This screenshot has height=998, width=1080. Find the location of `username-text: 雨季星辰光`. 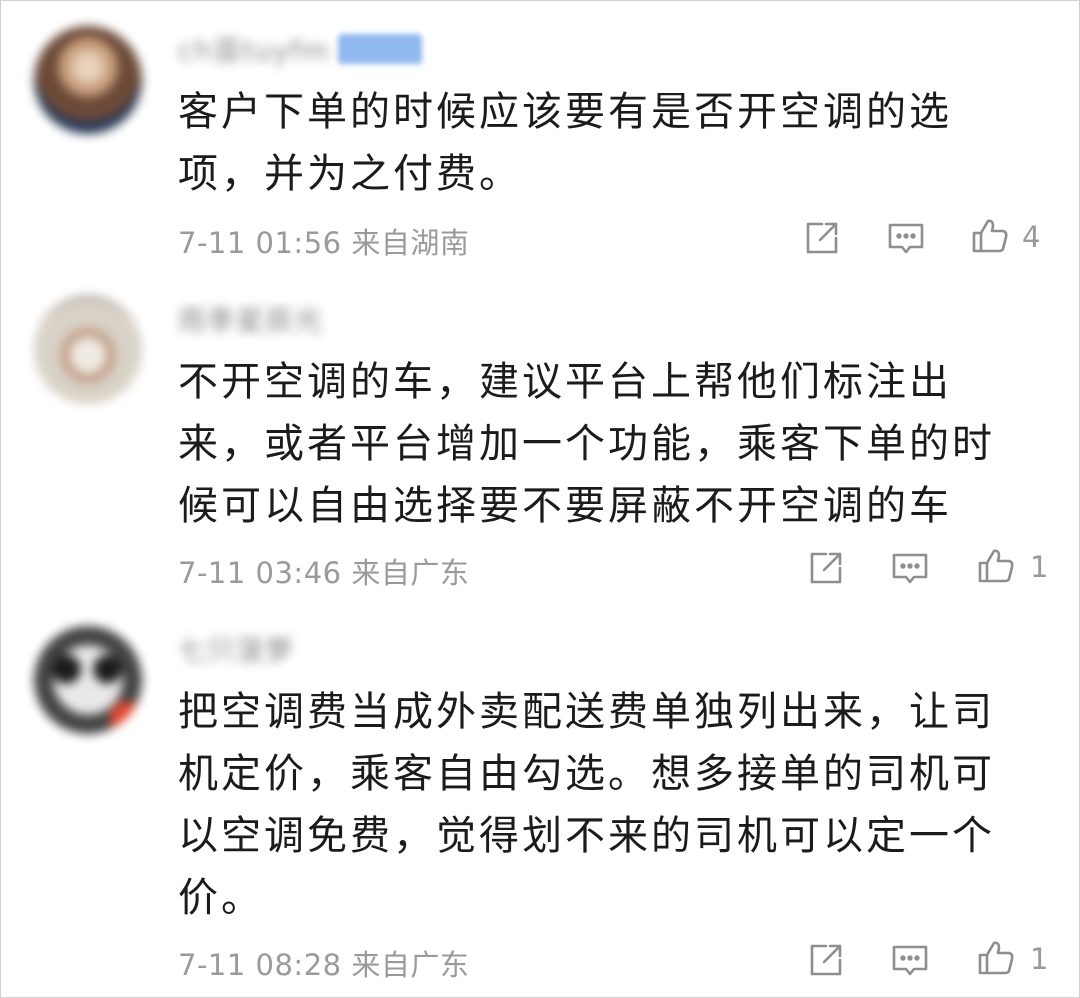

username-text: 雨季星辰光 is located at coordinates (250, 319).